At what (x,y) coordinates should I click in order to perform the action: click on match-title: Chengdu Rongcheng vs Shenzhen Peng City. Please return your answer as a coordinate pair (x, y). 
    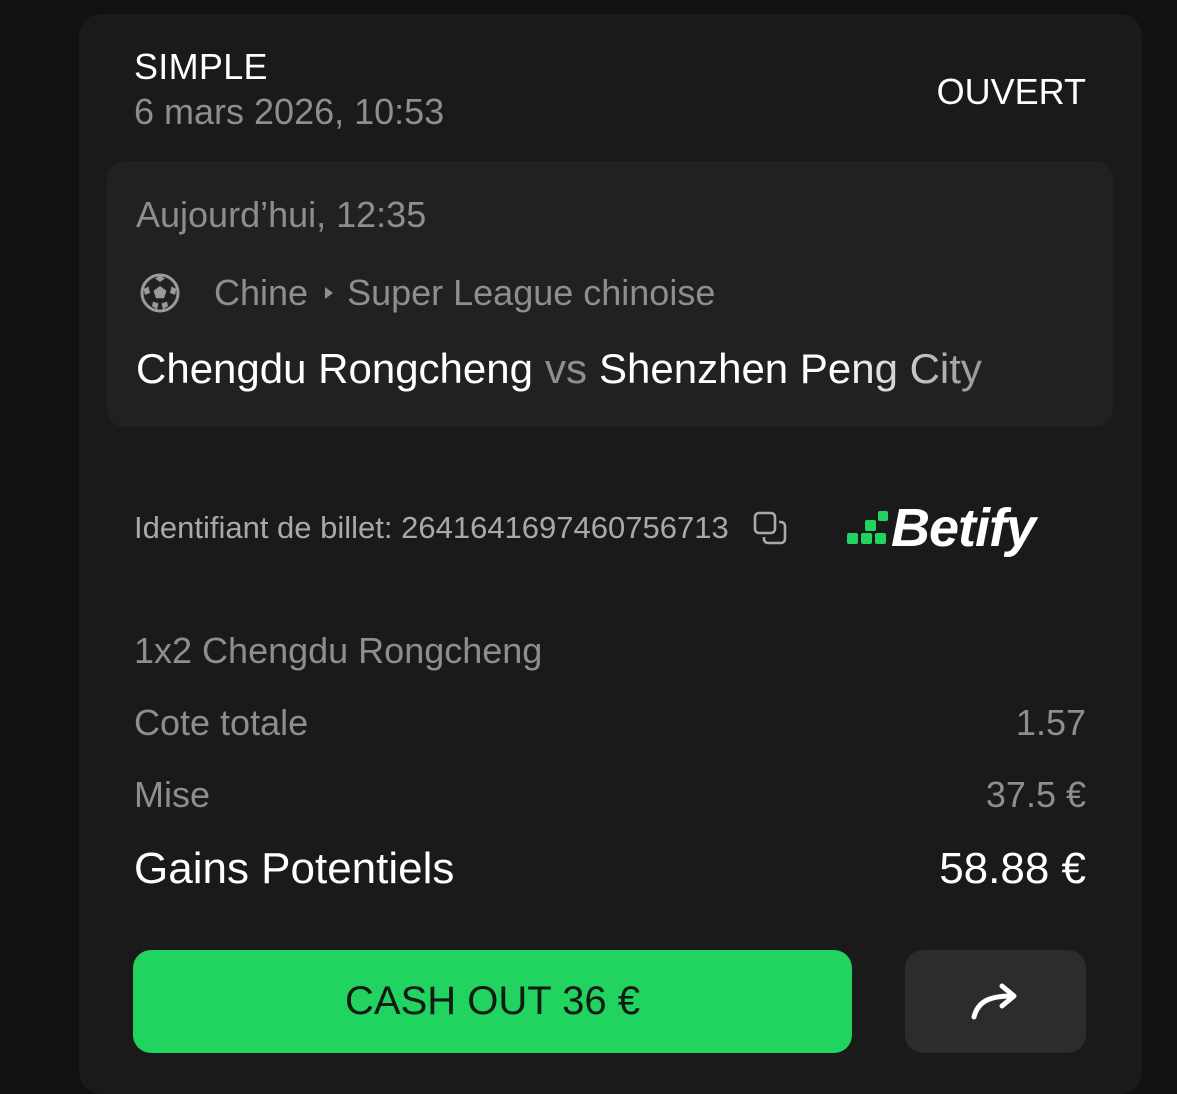
    Looking at the image, I should click on (586, 369).